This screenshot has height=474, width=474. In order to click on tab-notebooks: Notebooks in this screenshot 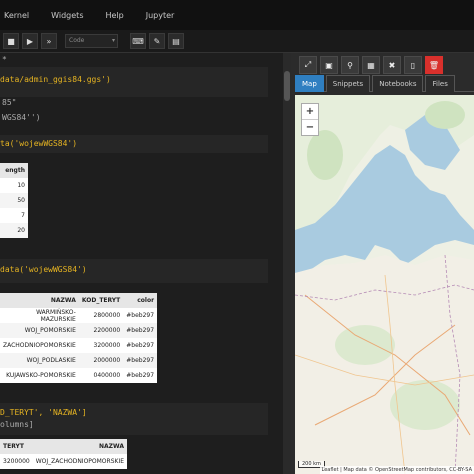, I will do `click(398, 83)`.